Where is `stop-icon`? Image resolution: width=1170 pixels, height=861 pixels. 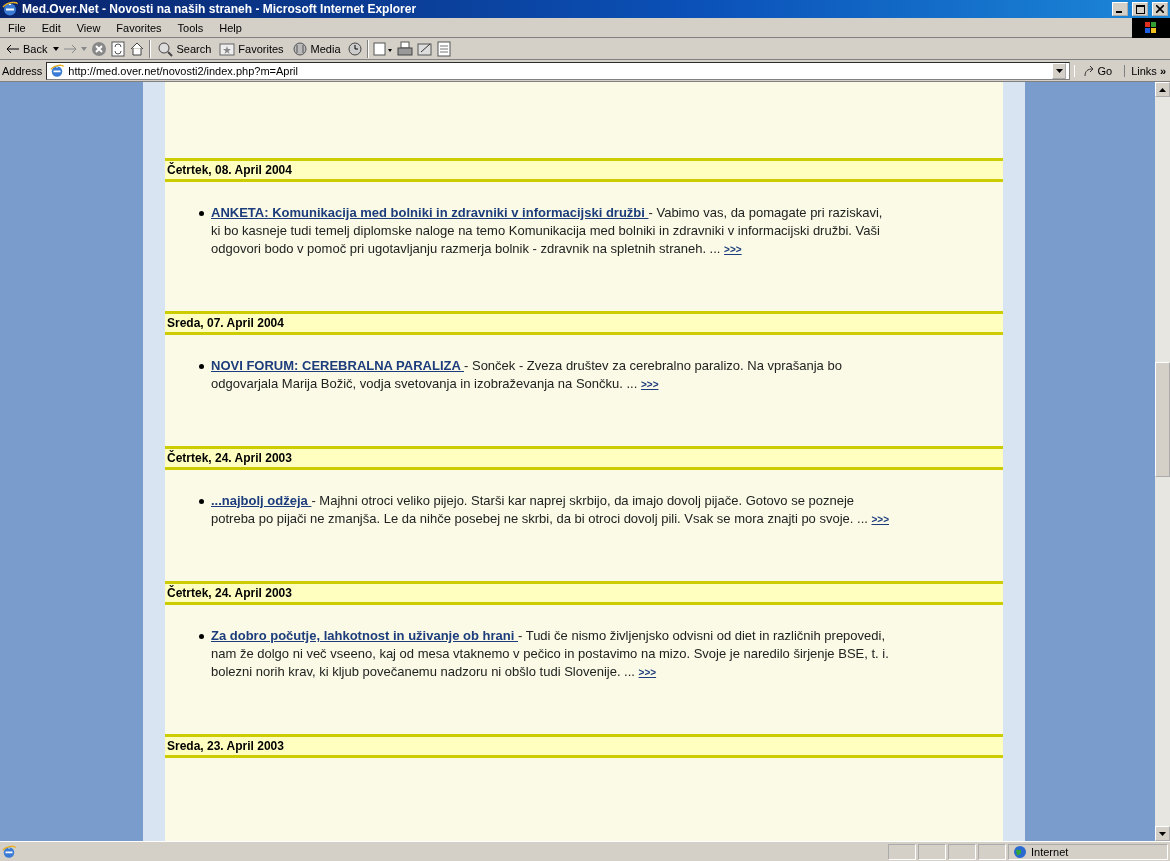 stop-icon is located at coordinates (99, 48).